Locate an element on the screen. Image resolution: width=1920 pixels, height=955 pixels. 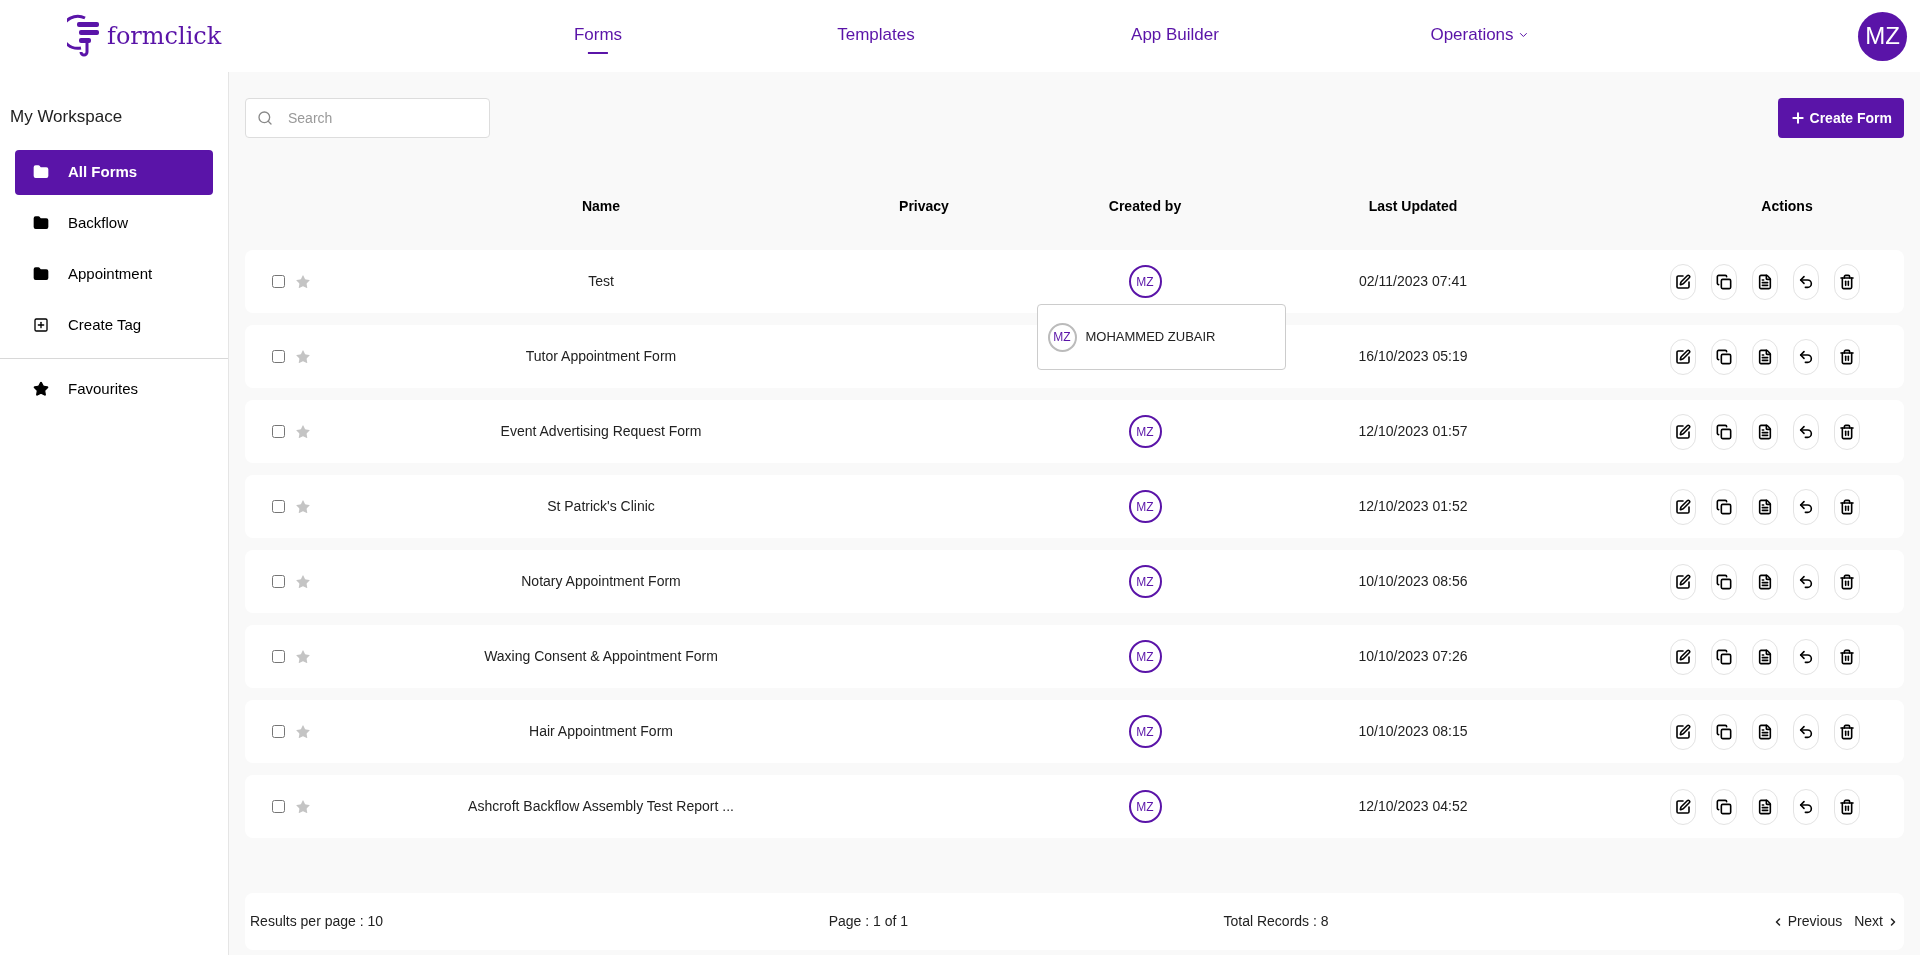
last-updated: 12/10/2023 01:57 is located at coordinates (1413, 431).